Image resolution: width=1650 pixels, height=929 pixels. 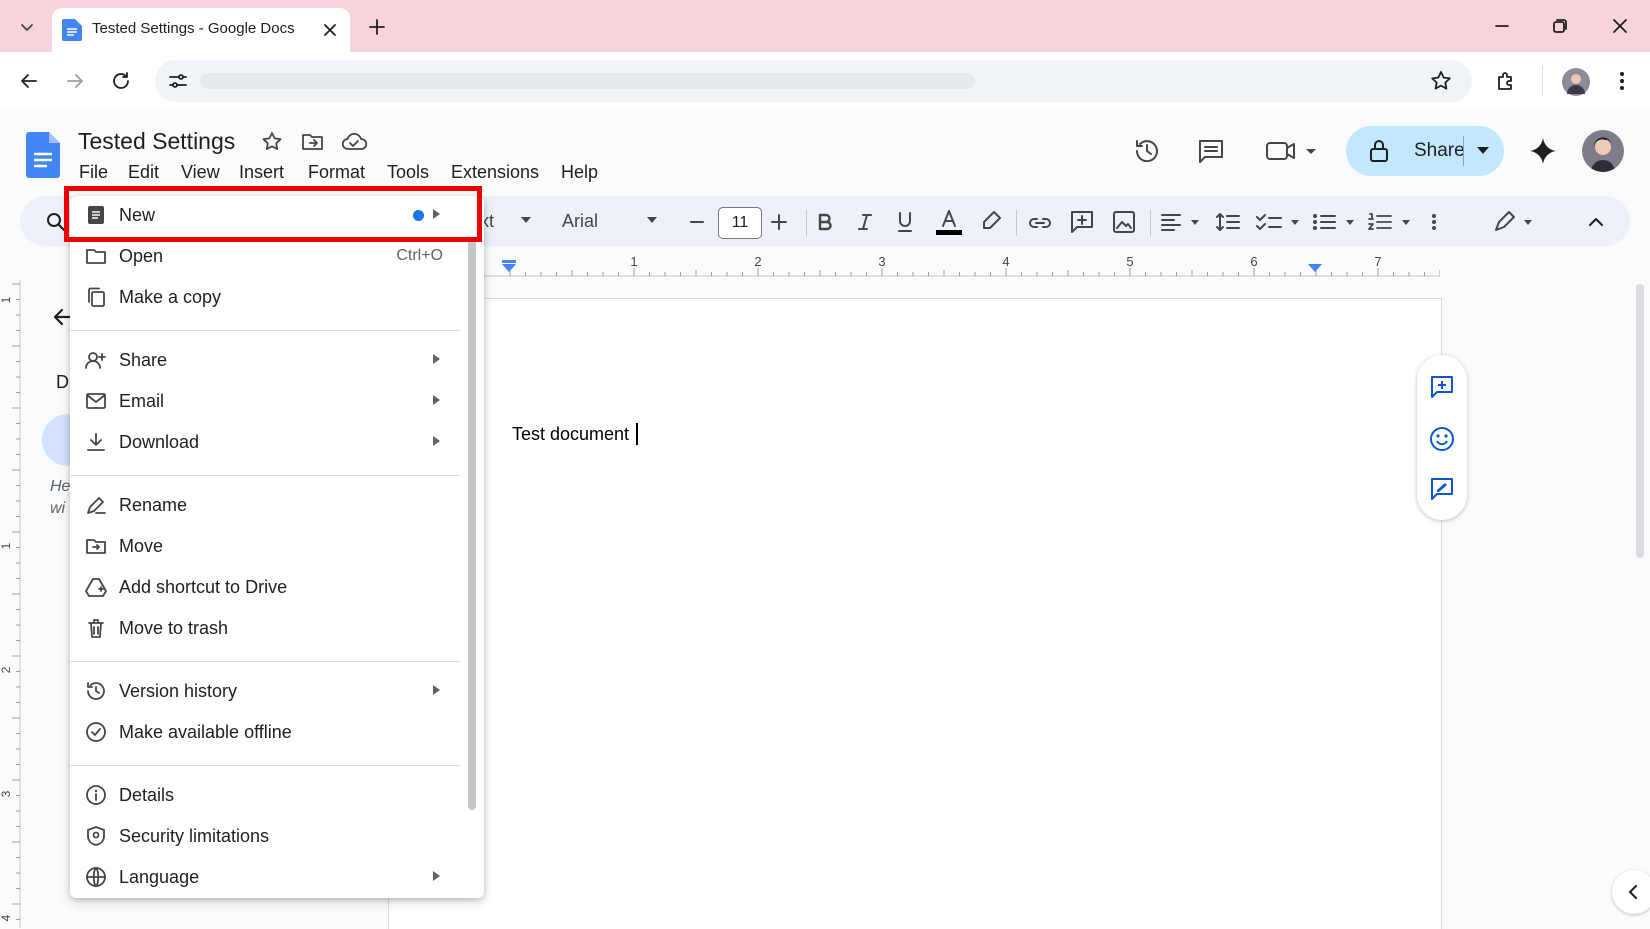 I want to click on align-icon, so click(x=1180, y=222).